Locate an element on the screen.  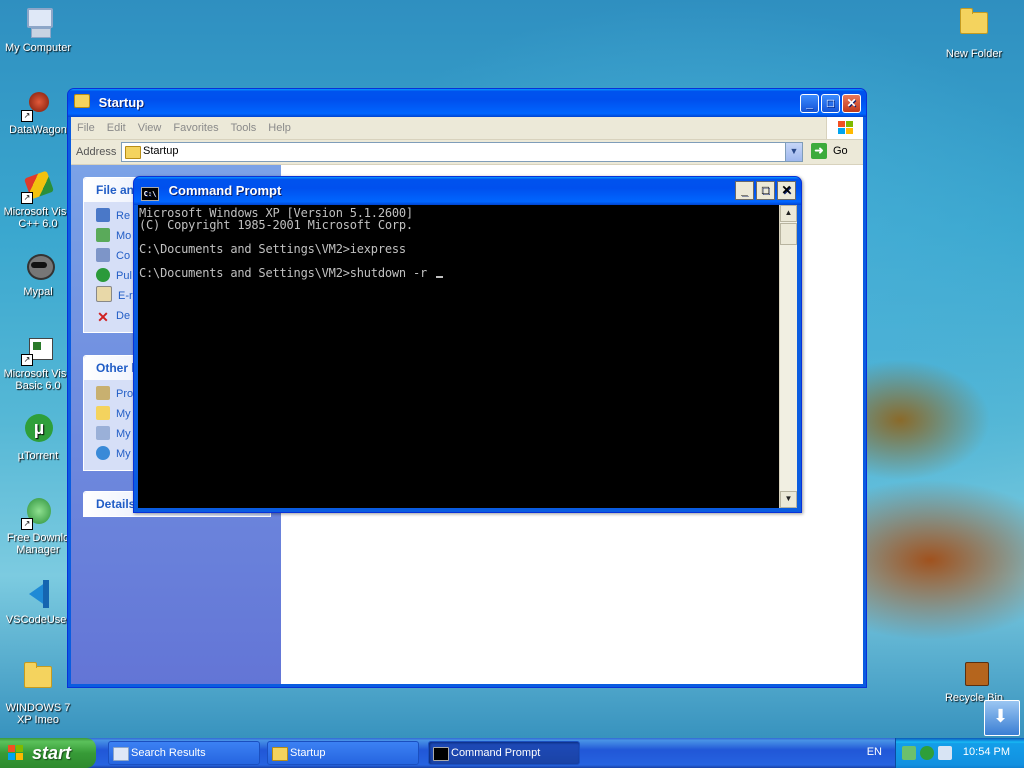
window-title: Startup is located at coordinates (121, 102).